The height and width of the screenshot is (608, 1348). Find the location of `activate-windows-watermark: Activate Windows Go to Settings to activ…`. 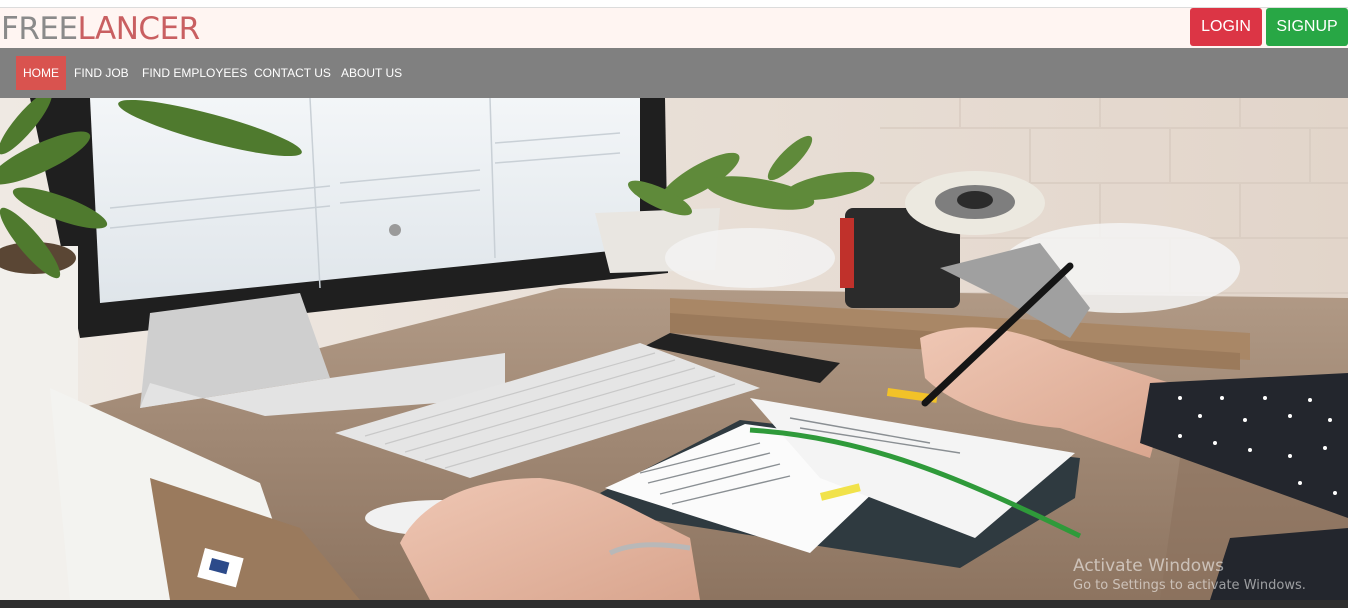

activate-windows-watermark: Activate Windows Go to Settings to activ… is located at coordinates (1189, 575).